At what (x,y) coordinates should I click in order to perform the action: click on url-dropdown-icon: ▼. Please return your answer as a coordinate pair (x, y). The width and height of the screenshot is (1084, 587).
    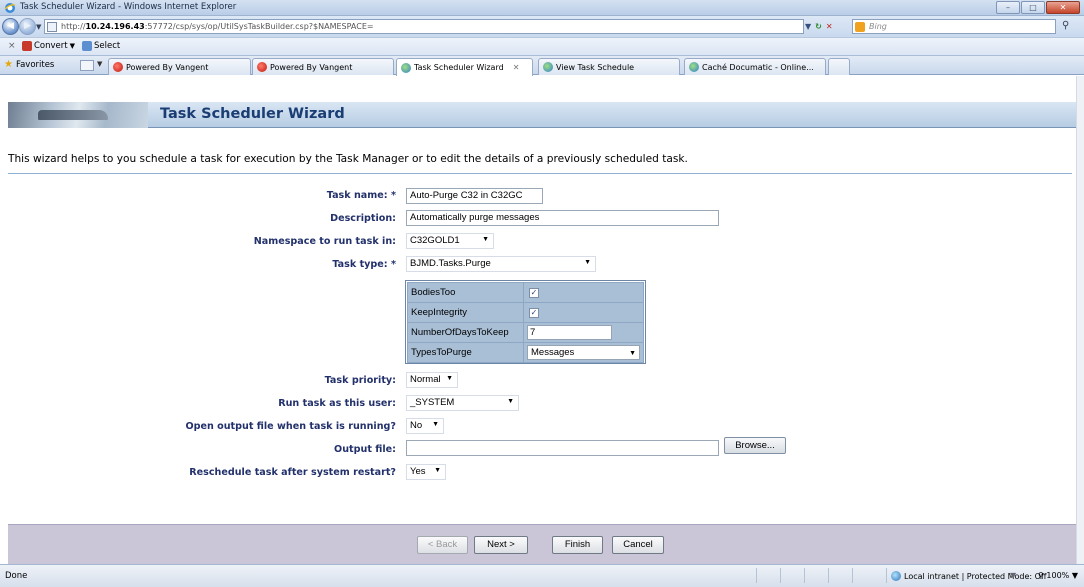
    Looking at the image, I should click on (808, 26).